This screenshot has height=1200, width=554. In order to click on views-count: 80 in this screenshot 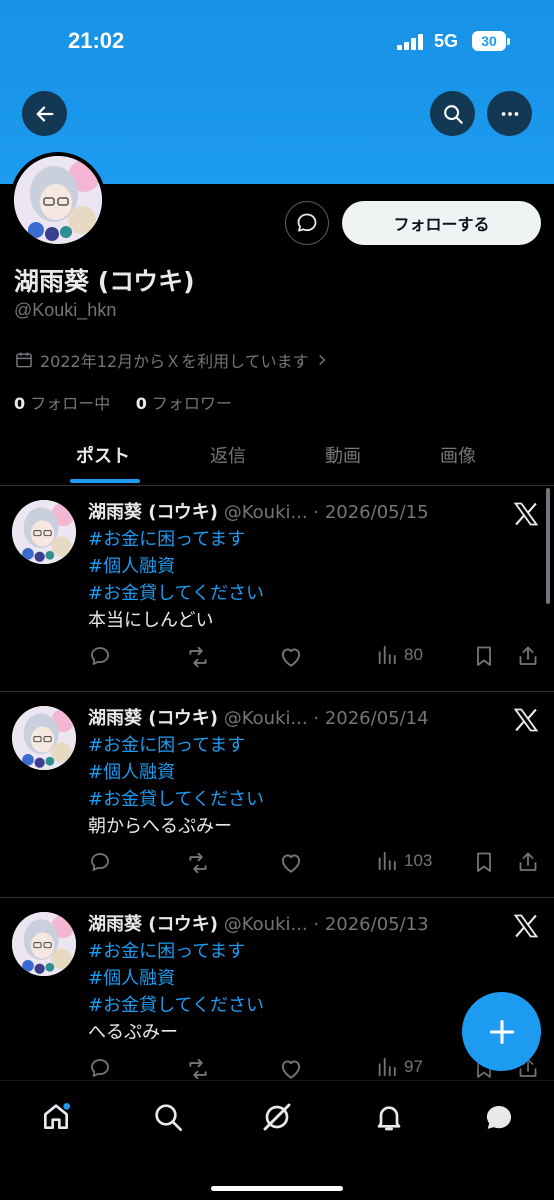, I will do `click(413, 654)`.